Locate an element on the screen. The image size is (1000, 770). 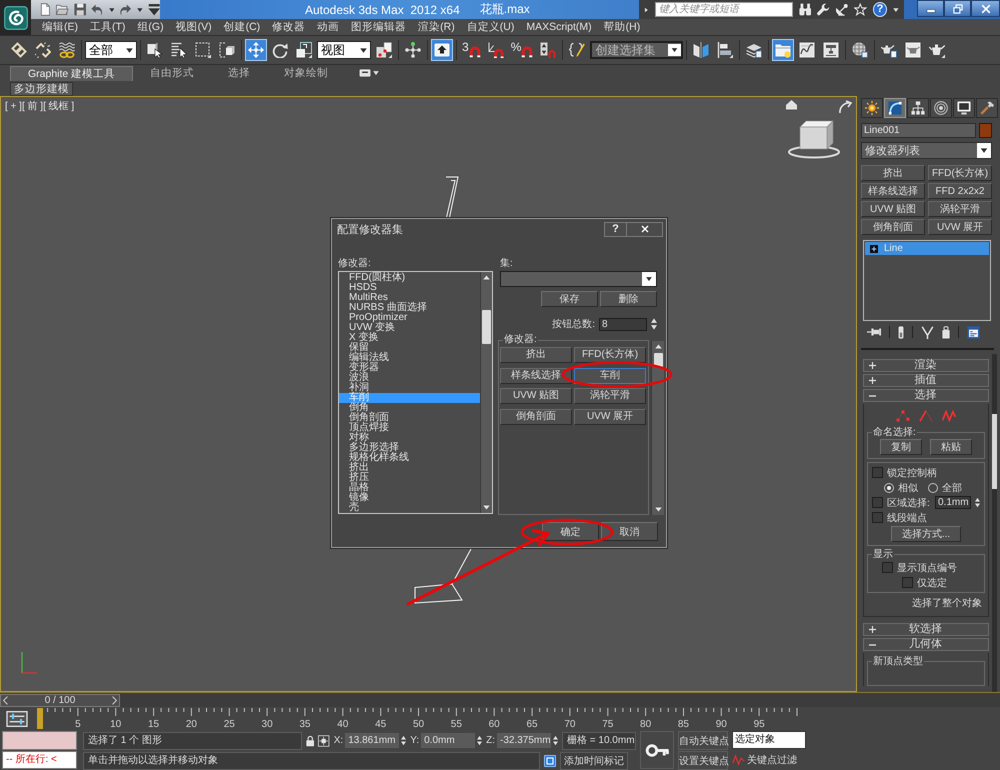
viewport-label: [ + ][ 前 ][ 线框 ] is located at coordinates (39, 106).